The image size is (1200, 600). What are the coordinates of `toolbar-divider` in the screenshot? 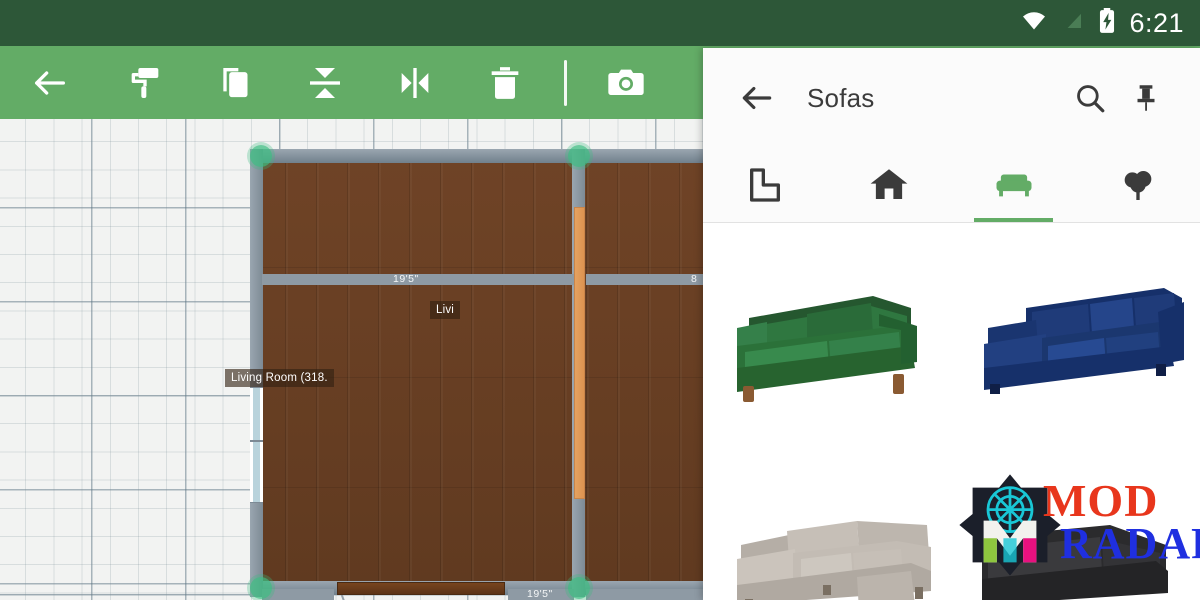 It's located at (565, 82).